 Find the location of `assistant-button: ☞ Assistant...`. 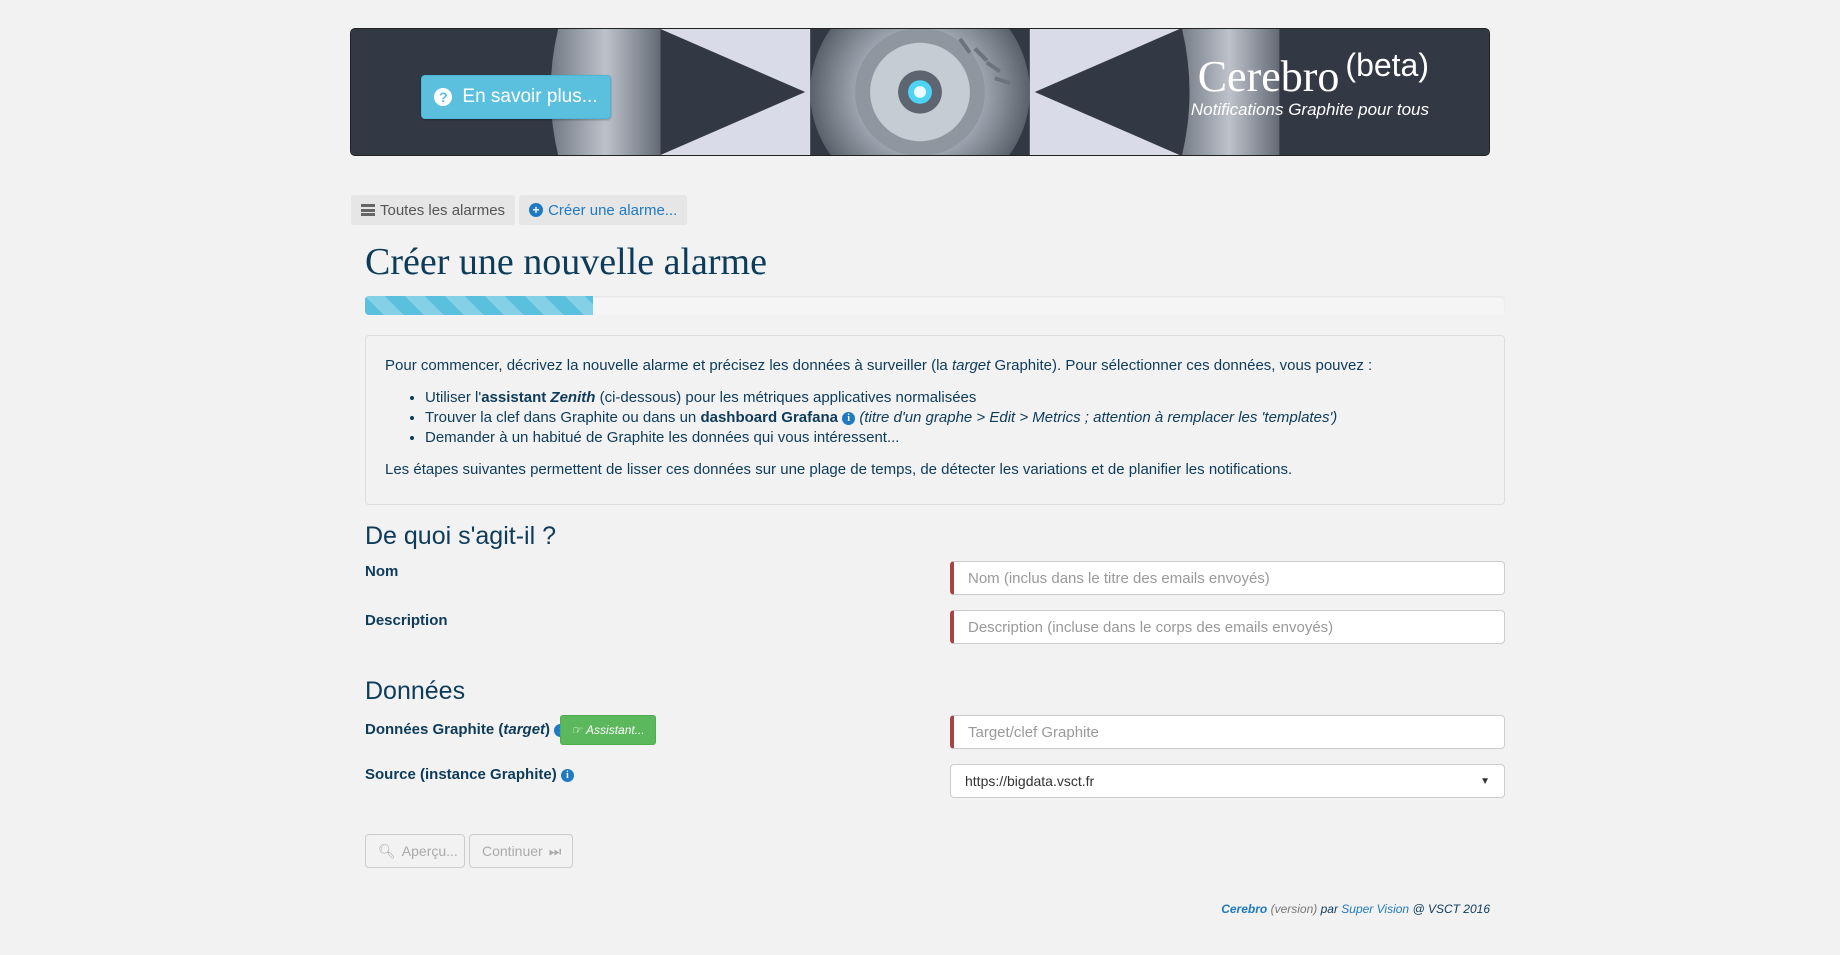

assistant-button: ☞ Assistant... is located at coordinates (608, 730).